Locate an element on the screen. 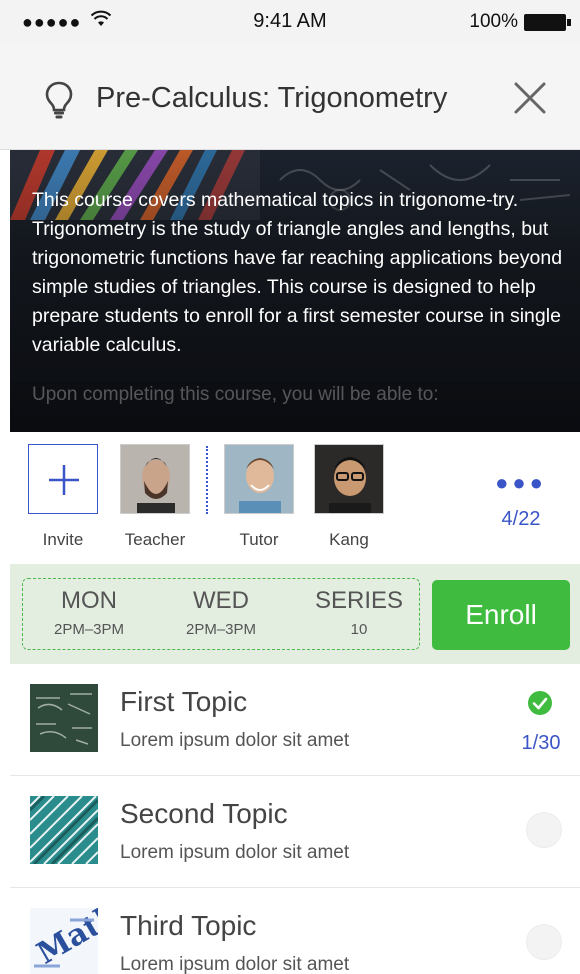 The width and height of the screenshot is (580, 974). enroll-button: Enroll is located at coordinates (501, 615).